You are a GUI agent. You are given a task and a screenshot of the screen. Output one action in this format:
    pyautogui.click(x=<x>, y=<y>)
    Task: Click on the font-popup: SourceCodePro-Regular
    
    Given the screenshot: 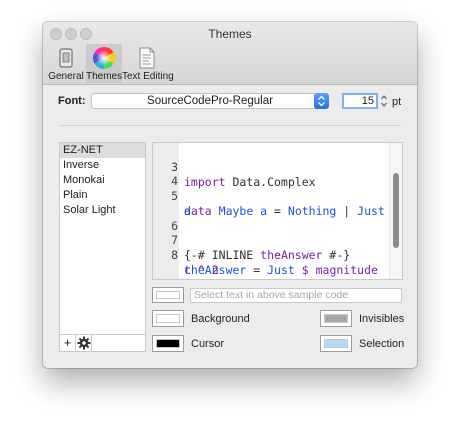 What is the action you would take?
    pyautogui.click(x=210, y=101)
    